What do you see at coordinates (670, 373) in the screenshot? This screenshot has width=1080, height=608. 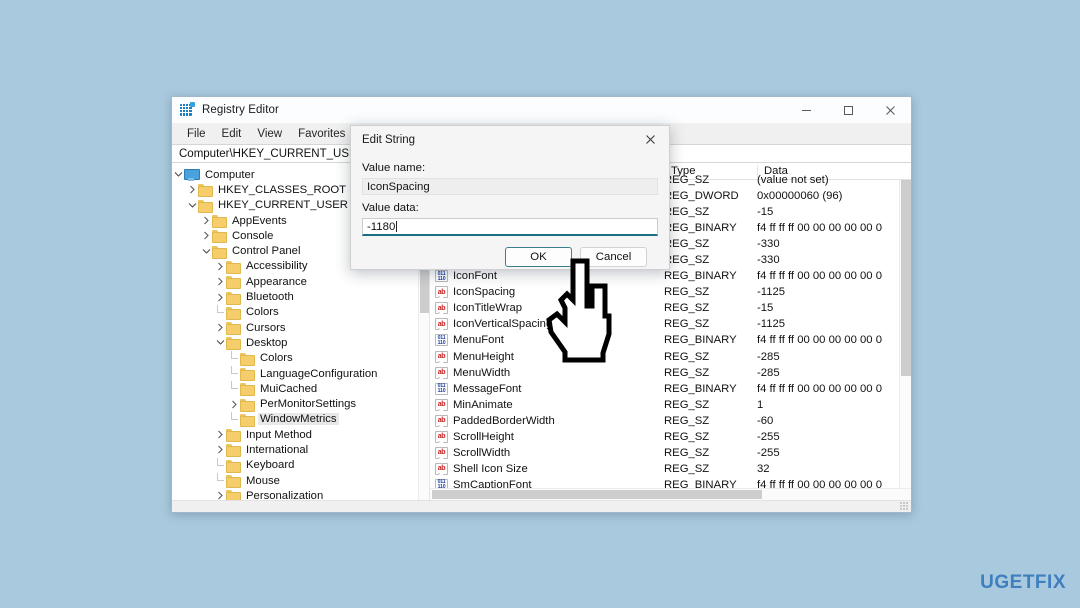 I see `table-row: ab MenuWidth REG_SZ -285` at bounding box center [670, 373].